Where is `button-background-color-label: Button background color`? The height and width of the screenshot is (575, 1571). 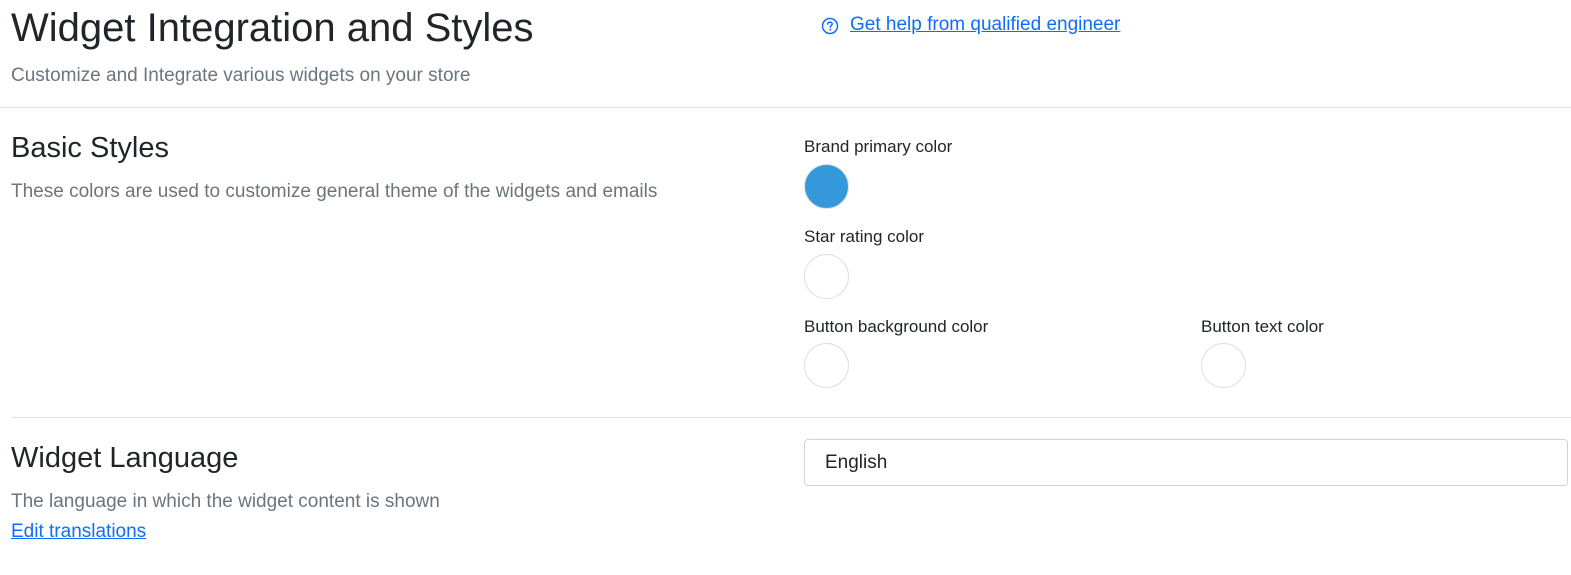 button-background-color-label: Button background color is located at coordinates (896, 326).